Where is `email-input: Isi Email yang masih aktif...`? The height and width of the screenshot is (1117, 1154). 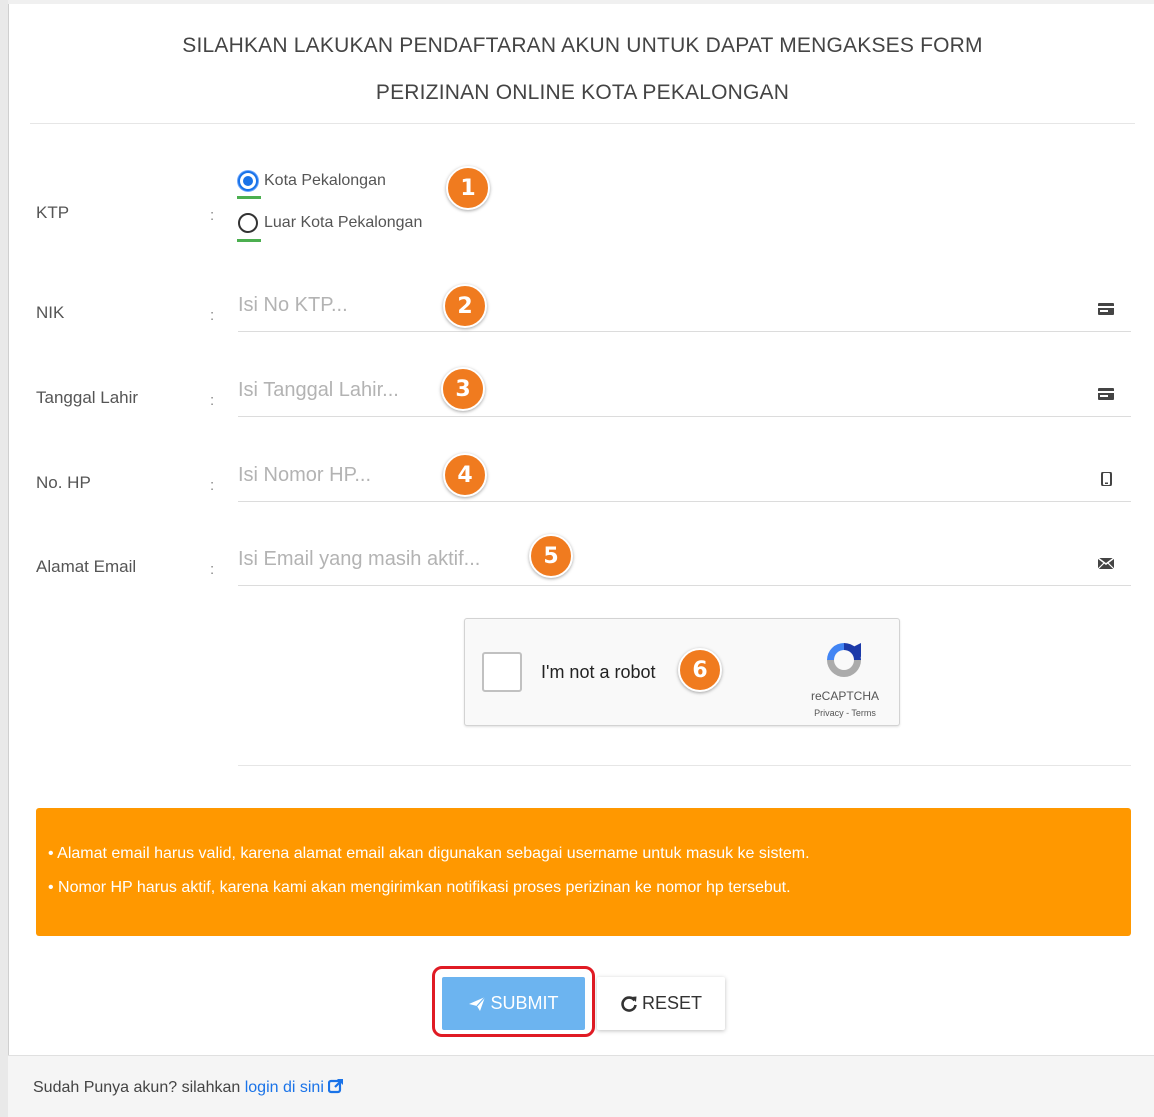 email-input: Isi Email yang masih aktif... is located at coordinates (684, 560).